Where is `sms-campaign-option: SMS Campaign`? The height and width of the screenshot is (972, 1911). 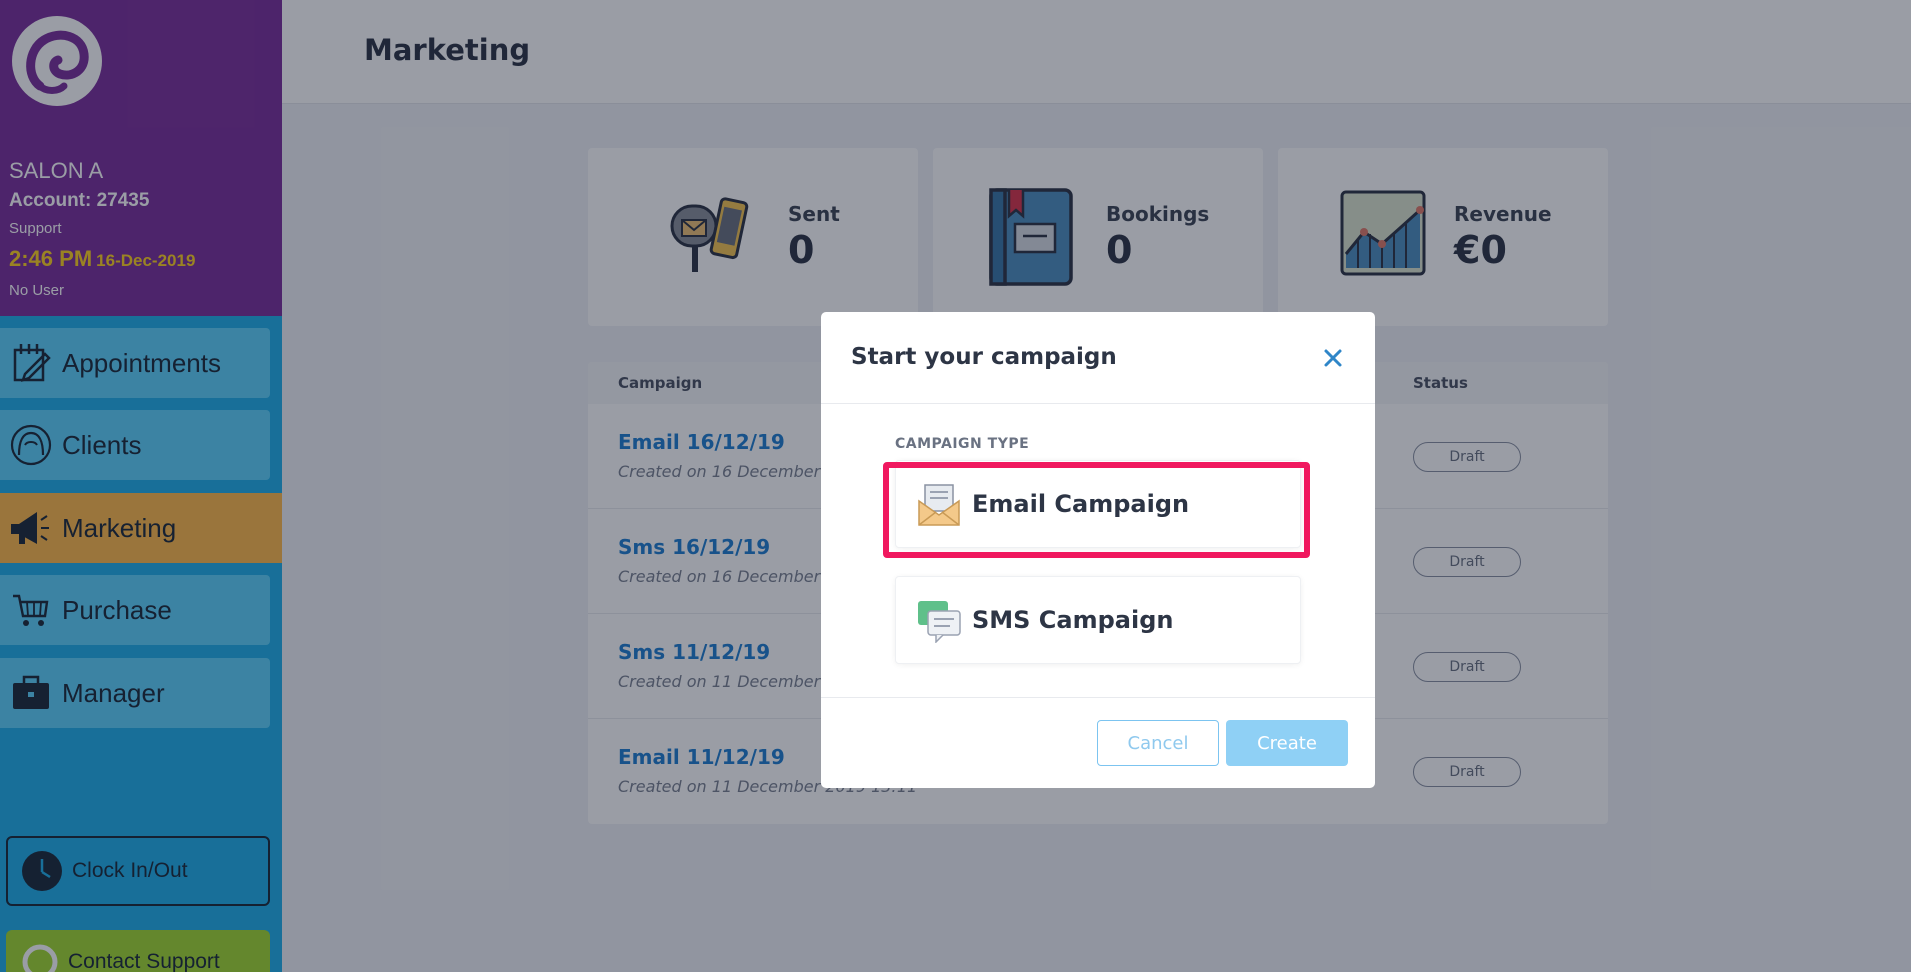 sms-campaign-option: SMS Campaign is located at coordinates (1098, 620).